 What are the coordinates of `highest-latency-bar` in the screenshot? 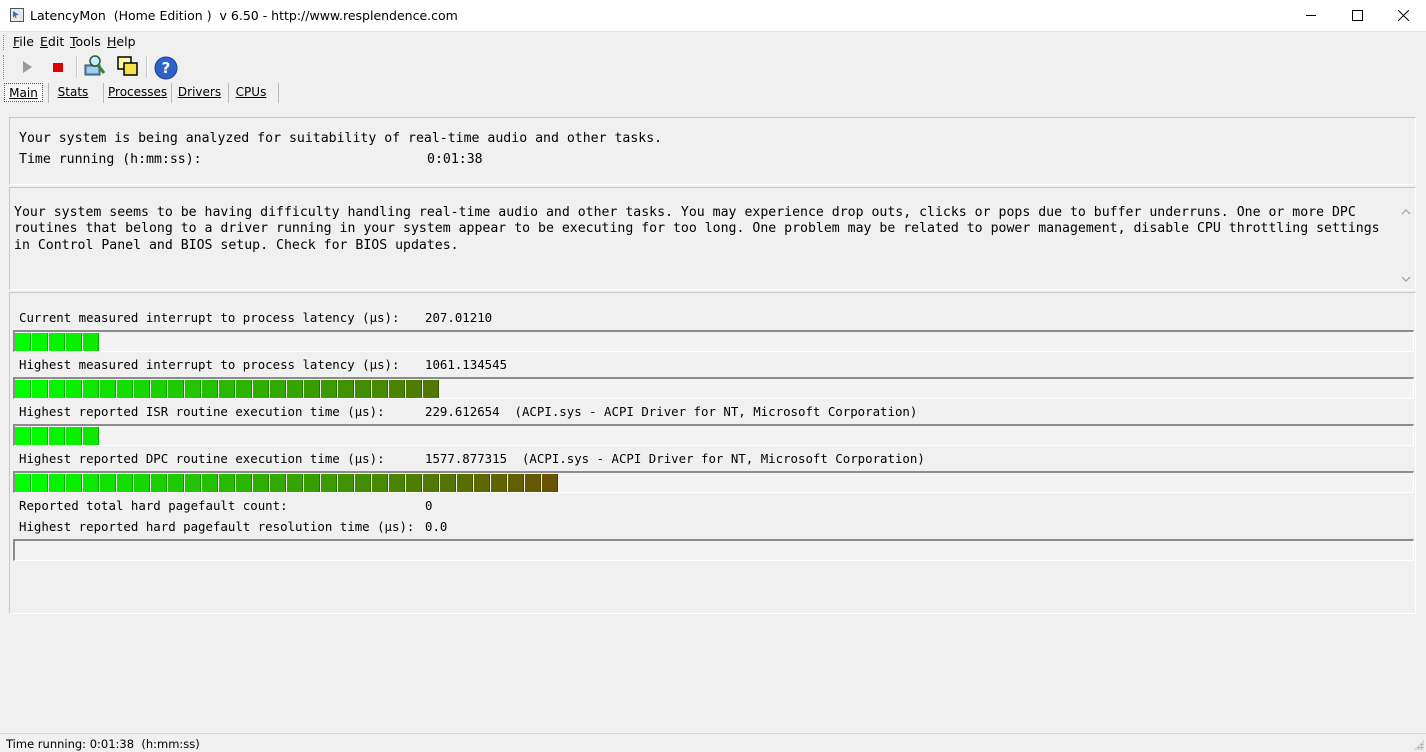 It's located at (713, 388).